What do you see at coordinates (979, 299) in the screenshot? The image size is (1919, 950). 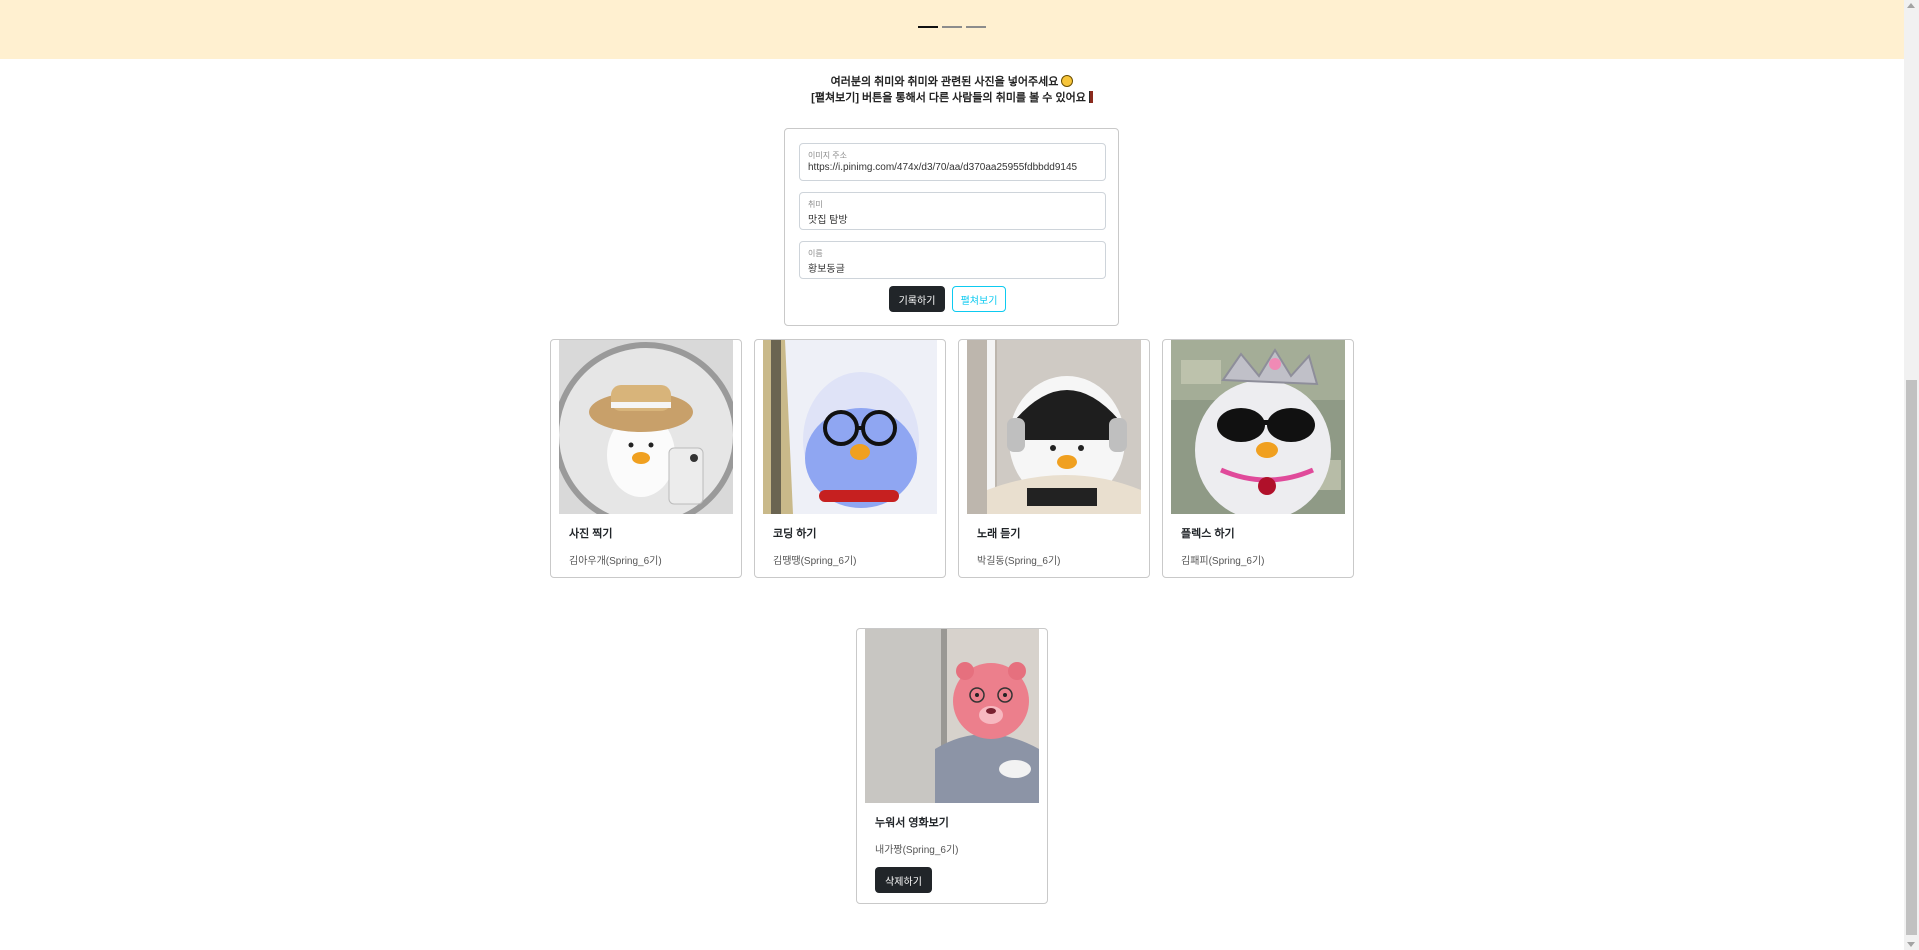 I see `open-button: 펼쳐보기` at bounding box center [979, 299].